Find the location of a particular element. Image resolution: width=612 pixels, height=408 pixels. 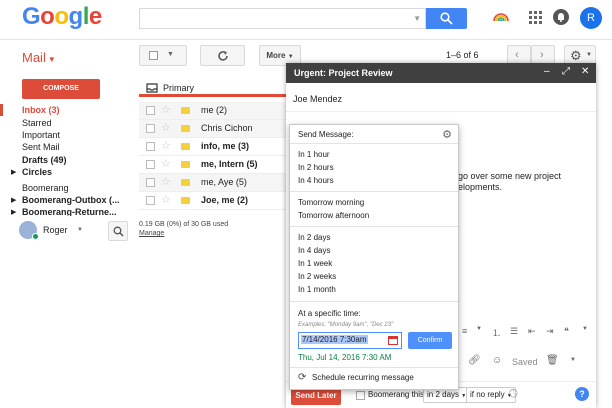

align-icon: ≡ is located at coordinates (464, 331).